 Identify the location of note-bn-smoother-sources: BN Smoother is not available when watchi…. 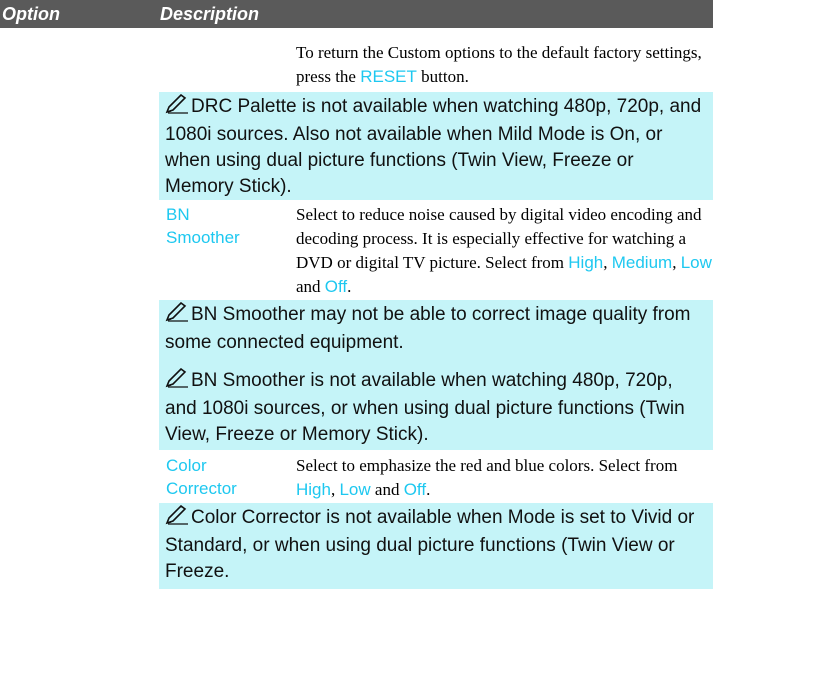
(436, 405).